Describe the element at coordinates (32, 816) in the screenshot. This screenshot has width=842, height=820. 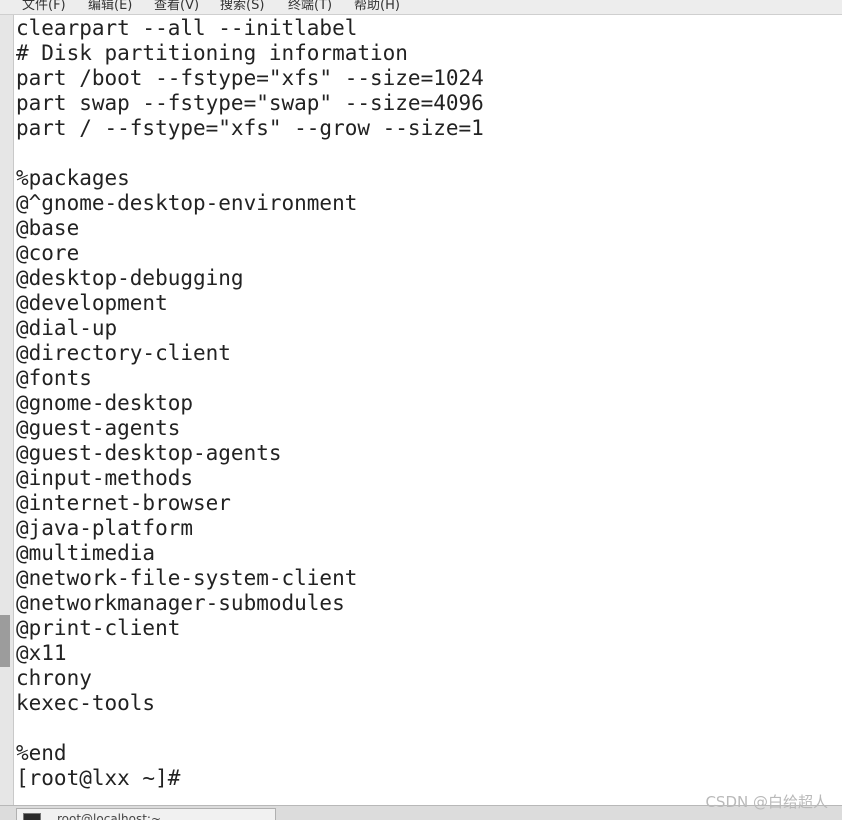
I see `terminal-icon` at that location.